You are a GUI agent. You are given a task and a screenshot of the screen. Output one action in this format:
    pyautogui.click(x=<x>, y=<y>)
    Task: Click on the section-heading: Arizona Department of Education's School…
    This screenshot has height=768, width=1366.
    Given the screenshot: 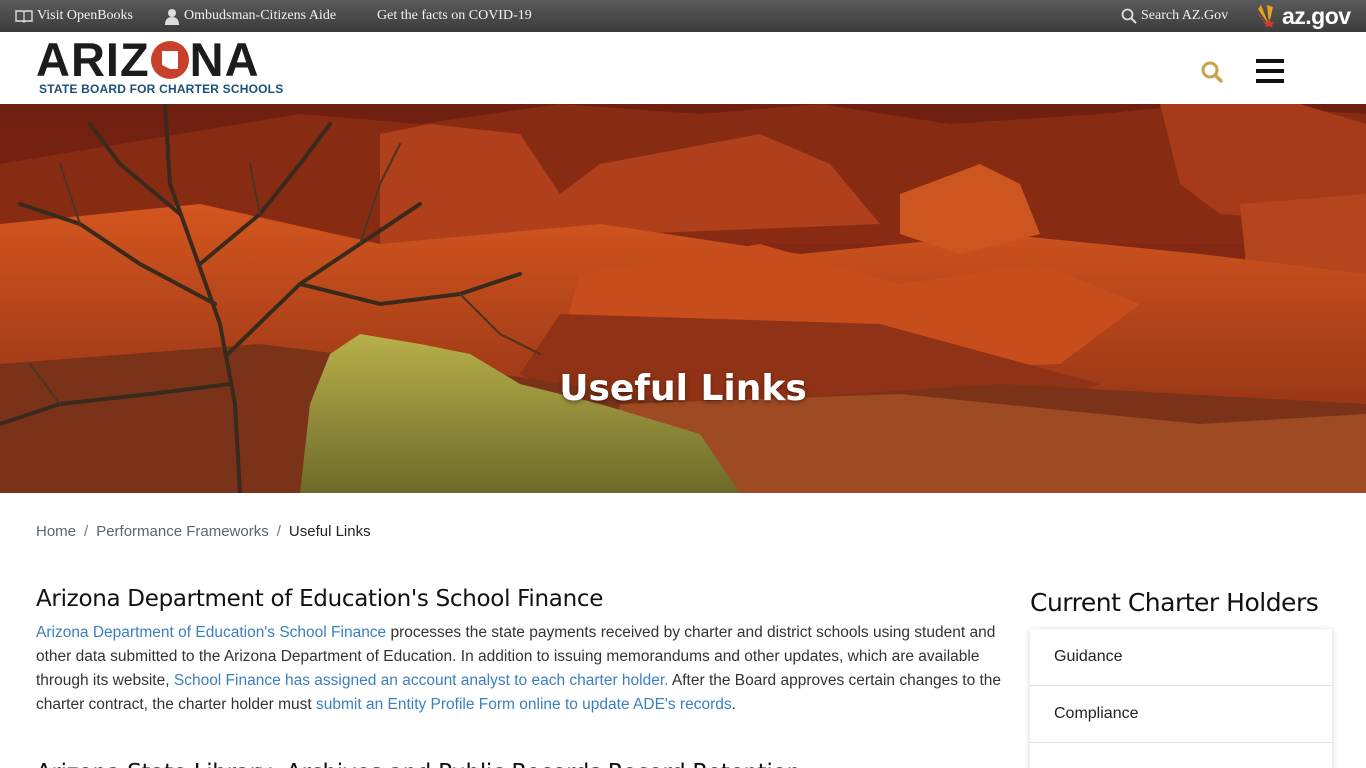 What is the action you would take?
    pyautogui.click(x=320, y=599)
    